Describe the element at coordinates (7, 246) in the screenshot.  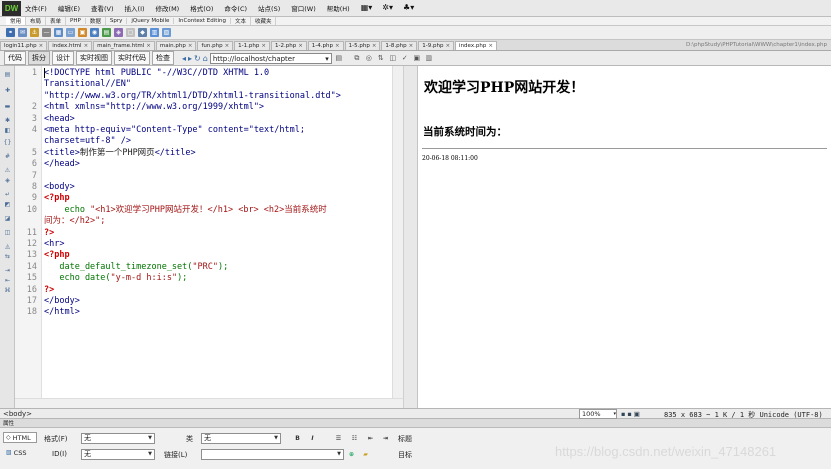
I see `recent-snippets-icon: ◬` at that location.